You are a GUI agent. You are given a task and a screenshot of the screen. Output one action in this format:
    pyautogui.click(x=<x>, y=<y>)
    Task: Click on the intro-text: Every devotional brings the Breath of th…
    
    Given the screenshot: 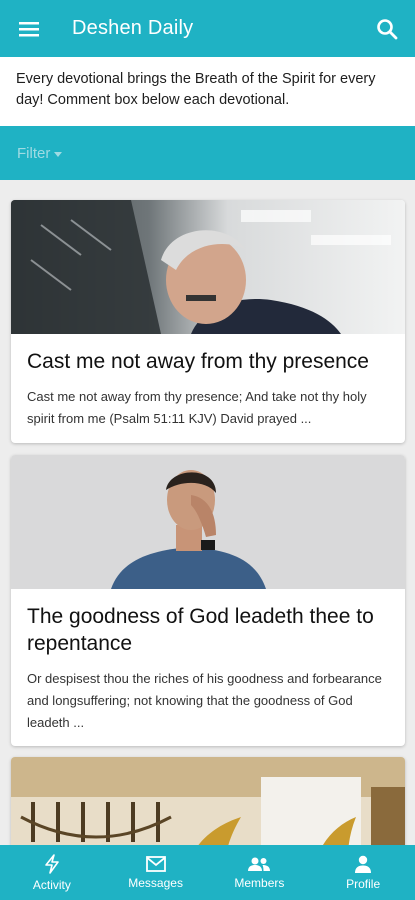 What is the action you would take?
    pyautogui.click(x=207, y=91)
    